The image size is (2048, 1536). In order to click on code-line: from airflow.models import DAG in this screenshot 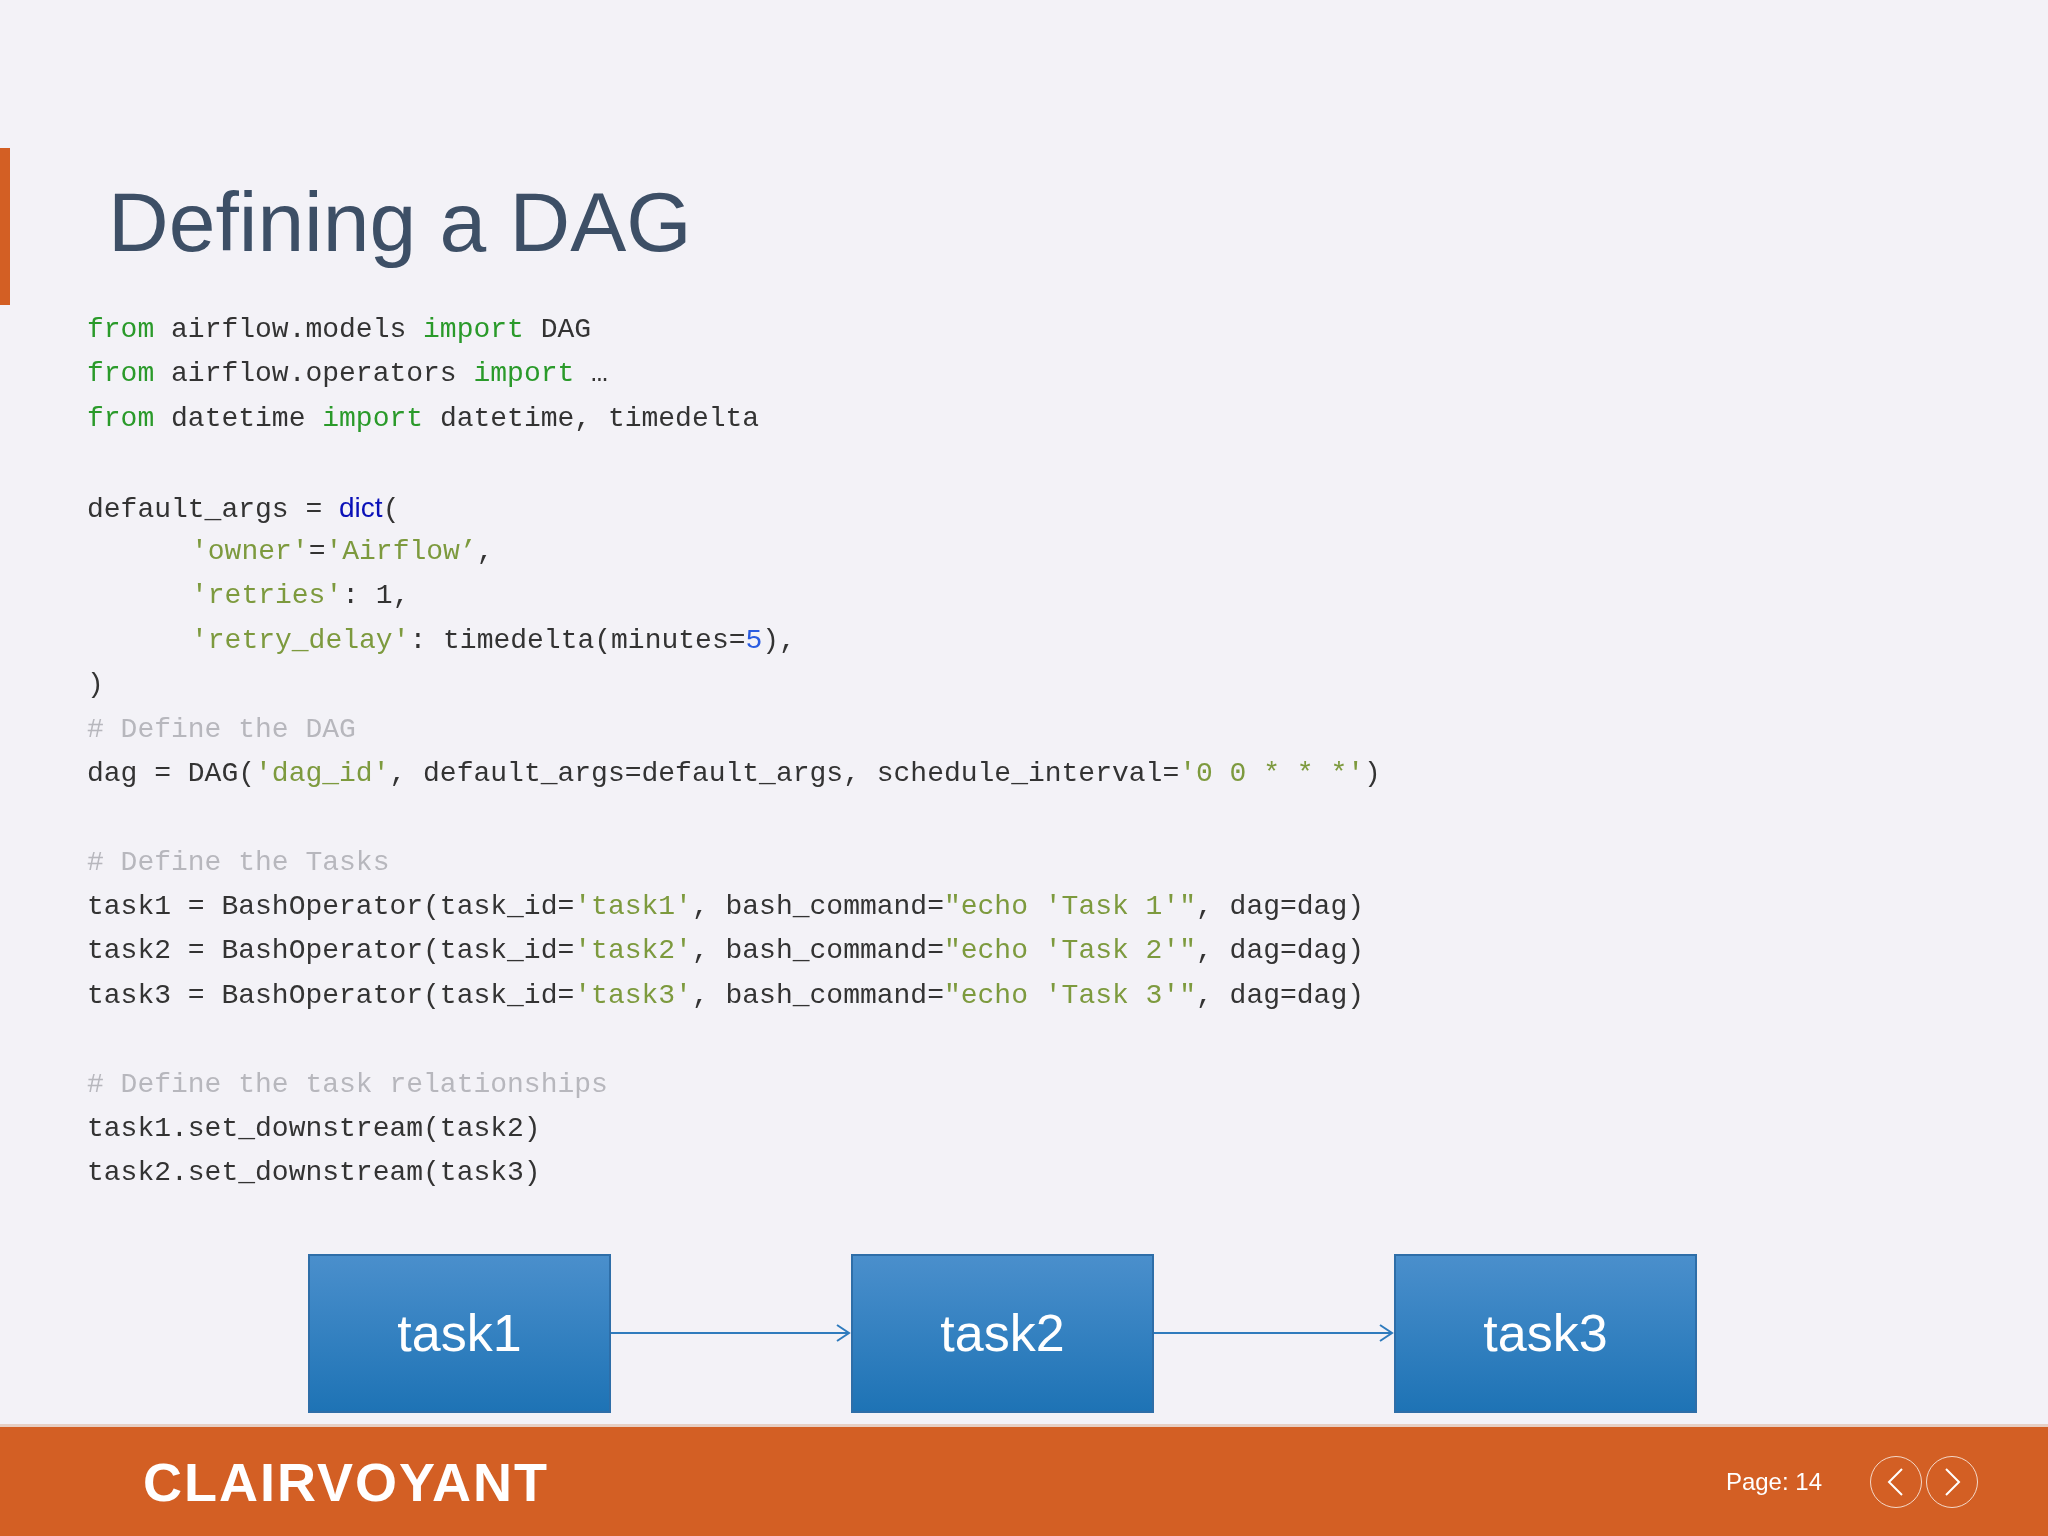, I will do `click(339, 329)`.